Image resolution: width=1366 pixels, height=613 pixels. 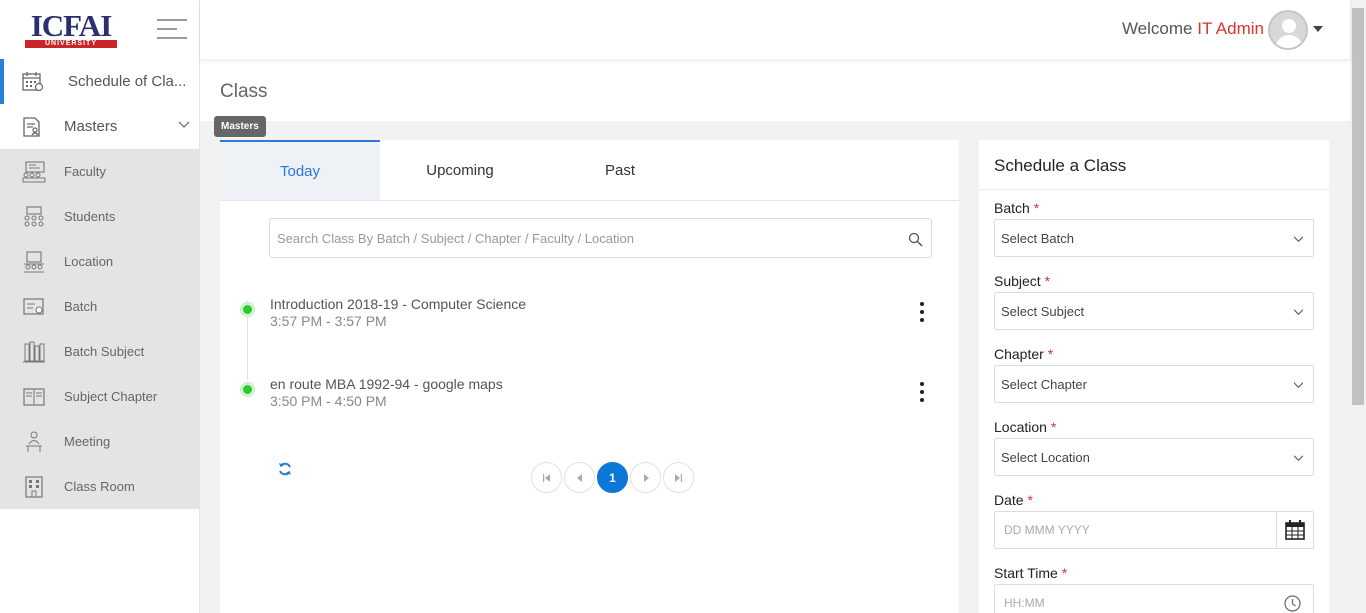 I want to click on sidebar-item-subject-chapter: Subject Chapter, so click(x=100, y=396).